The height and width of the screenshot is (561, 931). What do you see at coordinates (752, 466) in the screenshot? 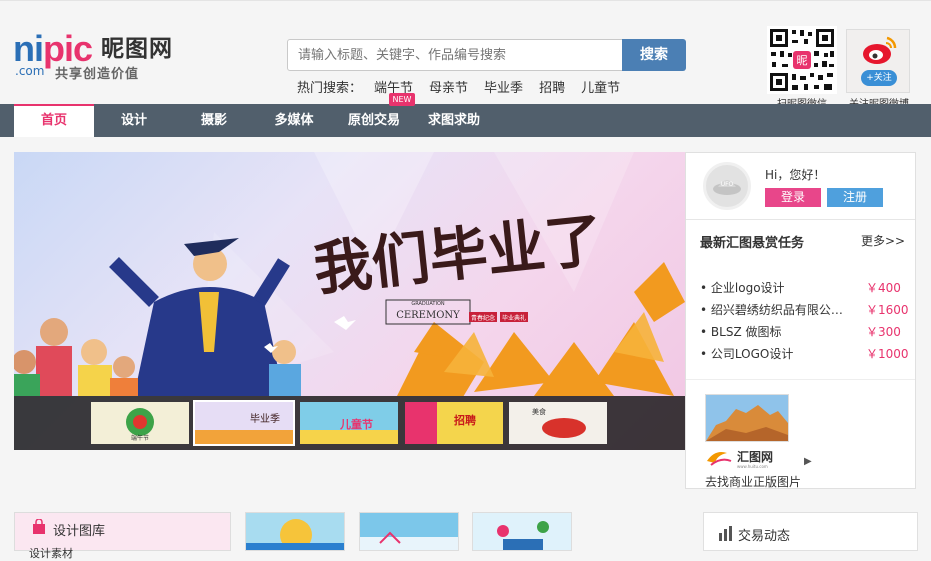
I see `huitu-logo-url: www.huitu.com` at bounding box center [752, 466].